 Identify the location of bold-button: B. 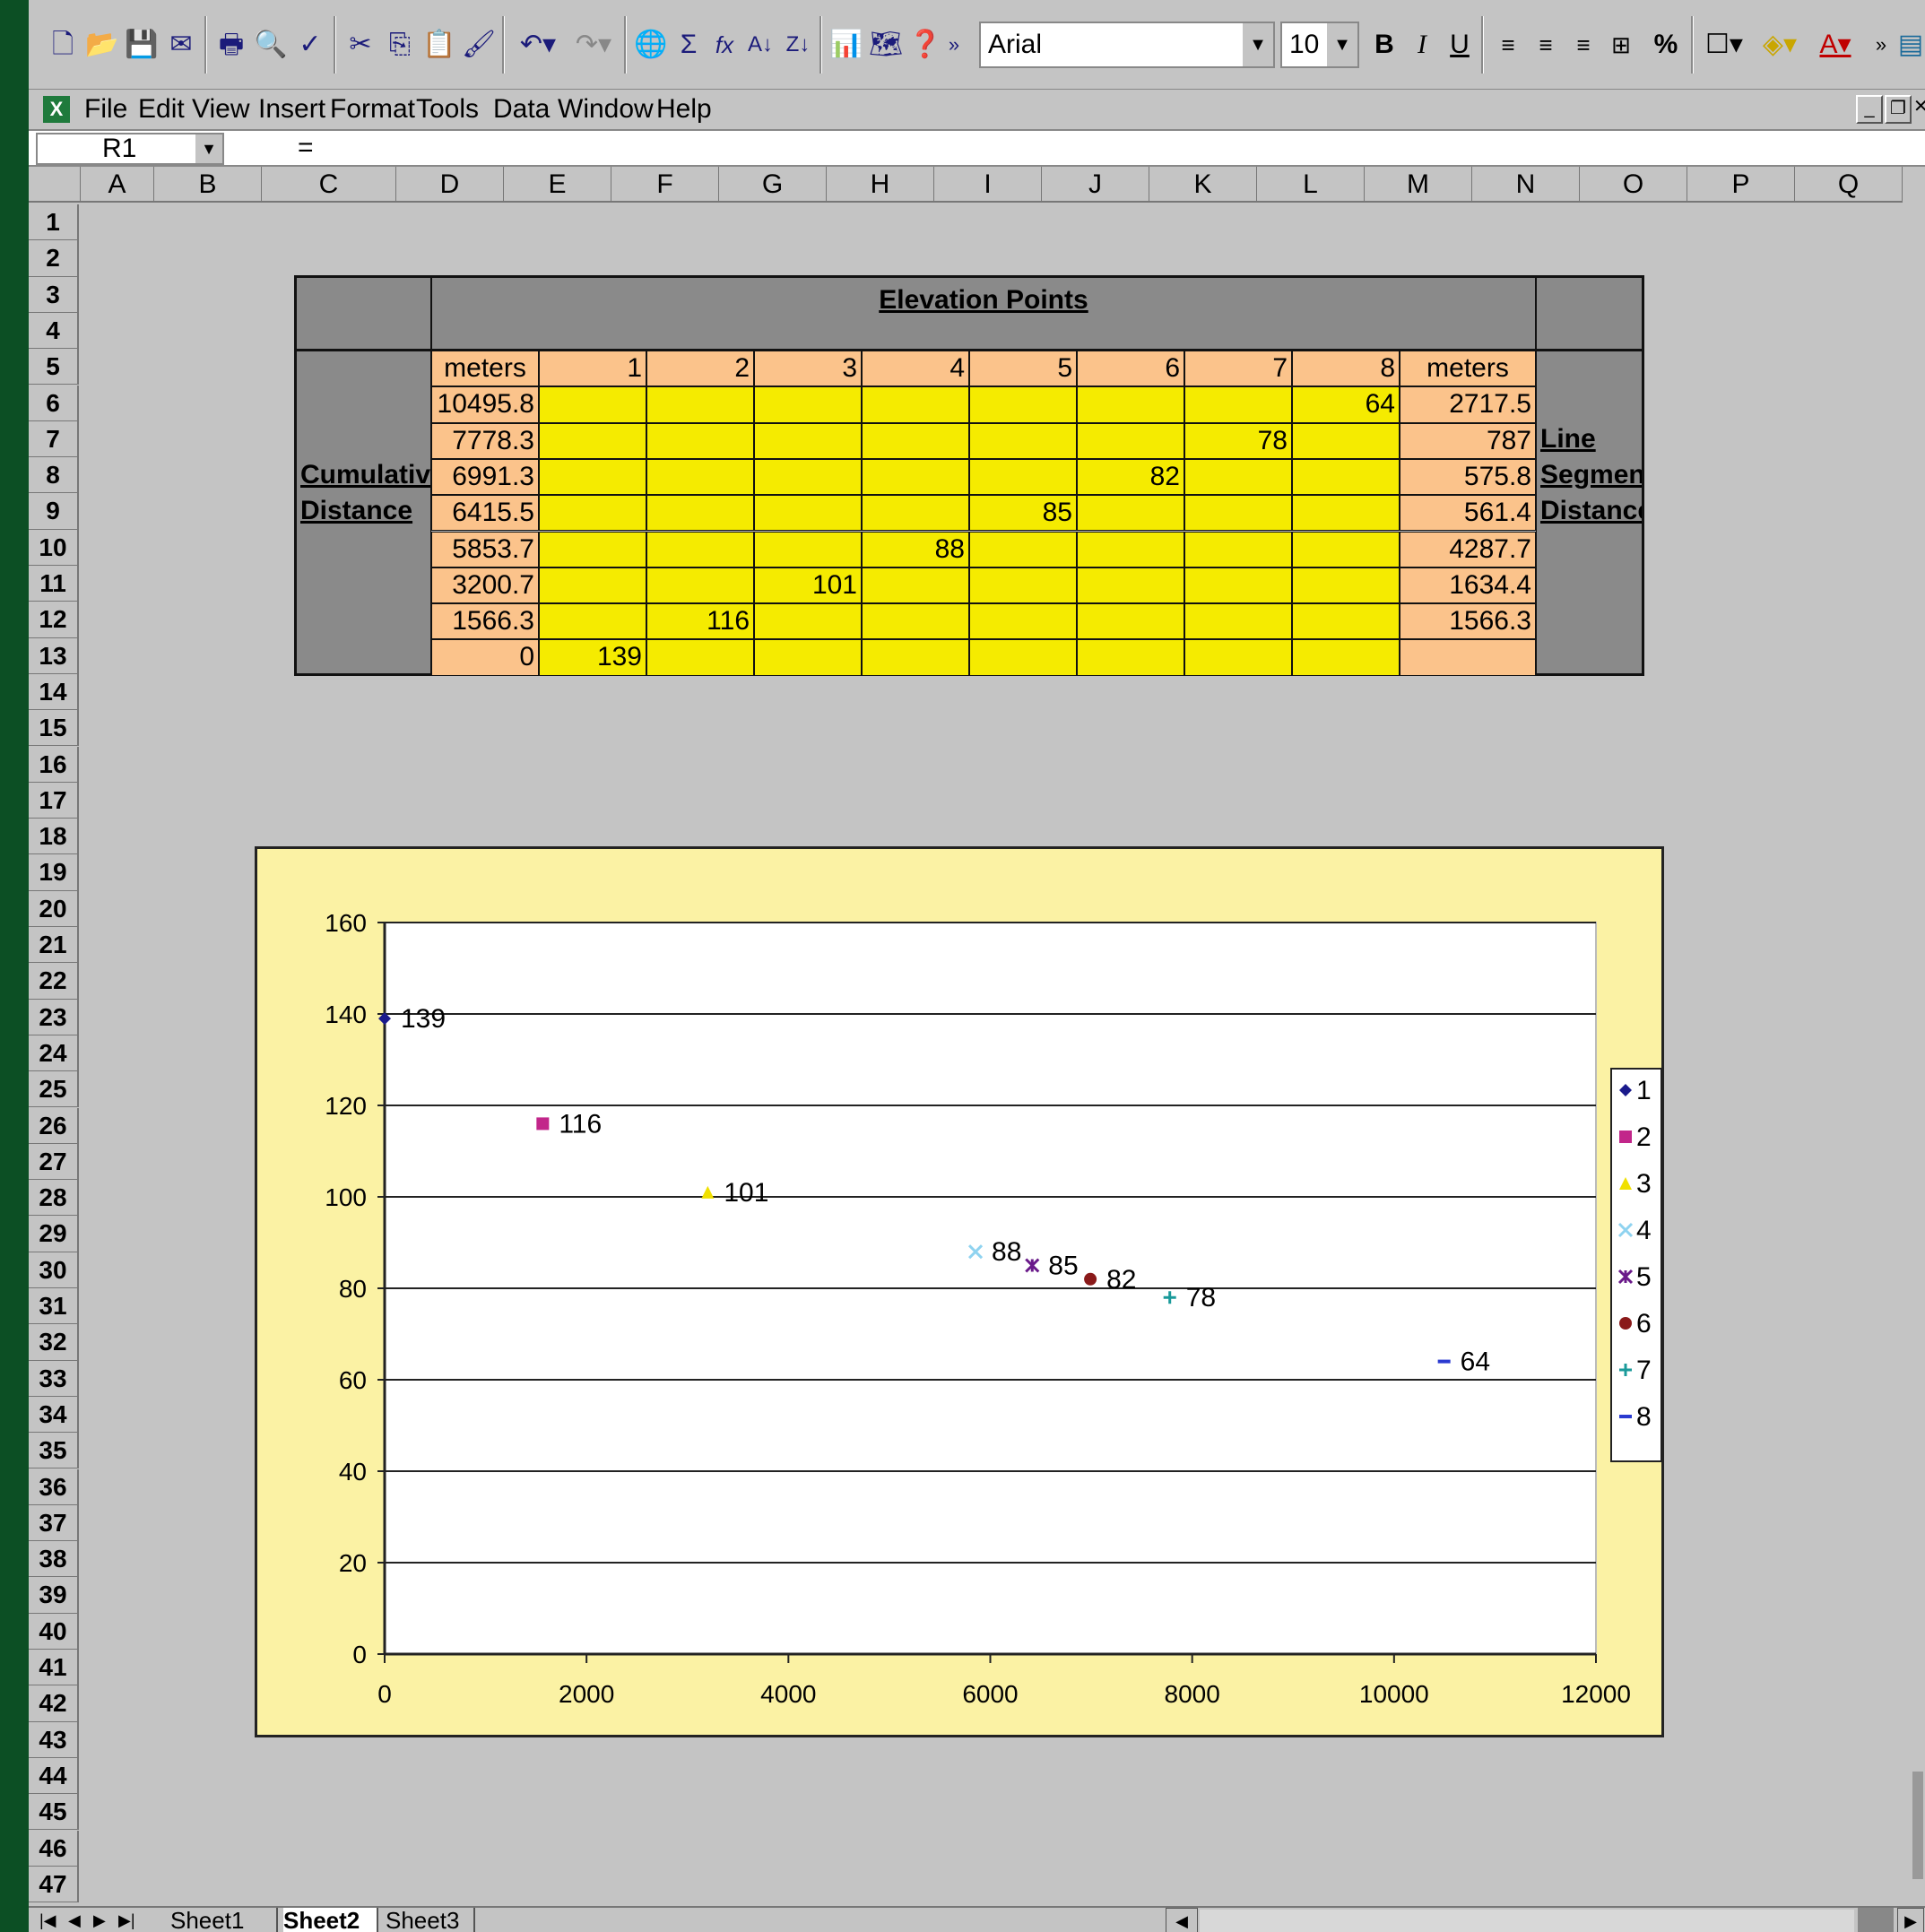
(1384, 45).